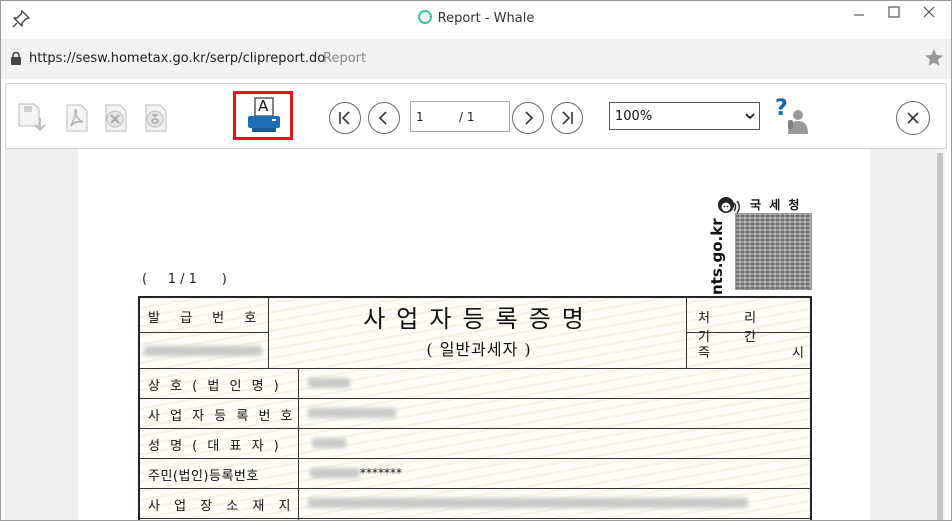  Describe the element at coordinates (222, 506) in the screenshot. I see `business-location-label: 사 업 장 소 재 지` at that location.